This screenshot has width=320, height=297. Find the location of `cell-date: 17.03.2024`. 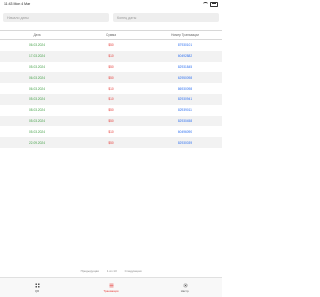

cell-date: 17.03.2024 is located at coordinates (37, 56).